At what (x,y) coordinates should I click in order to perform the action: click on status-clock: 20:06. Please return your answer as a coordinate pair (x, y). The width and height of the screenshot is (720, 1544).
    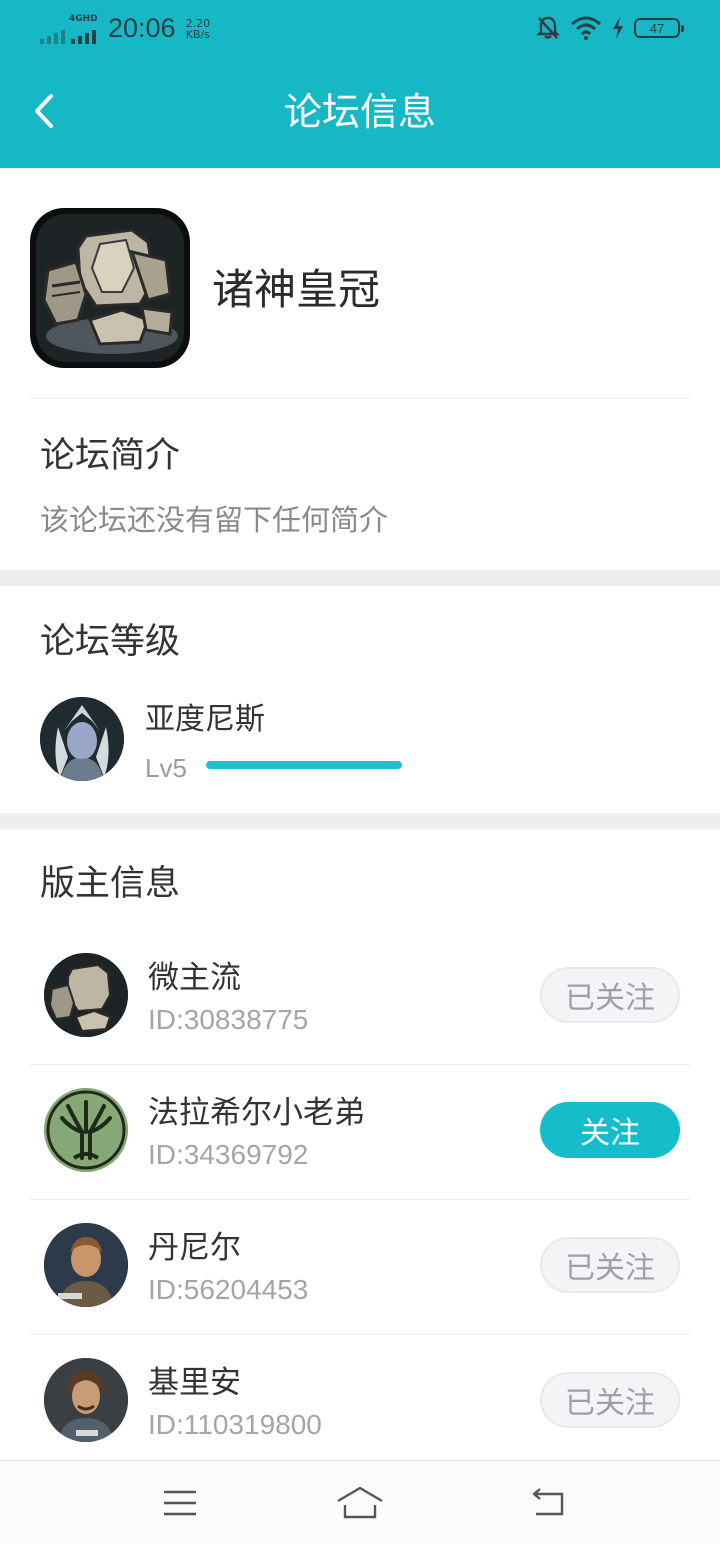
    Looking at the image, I should click on (142, 28).